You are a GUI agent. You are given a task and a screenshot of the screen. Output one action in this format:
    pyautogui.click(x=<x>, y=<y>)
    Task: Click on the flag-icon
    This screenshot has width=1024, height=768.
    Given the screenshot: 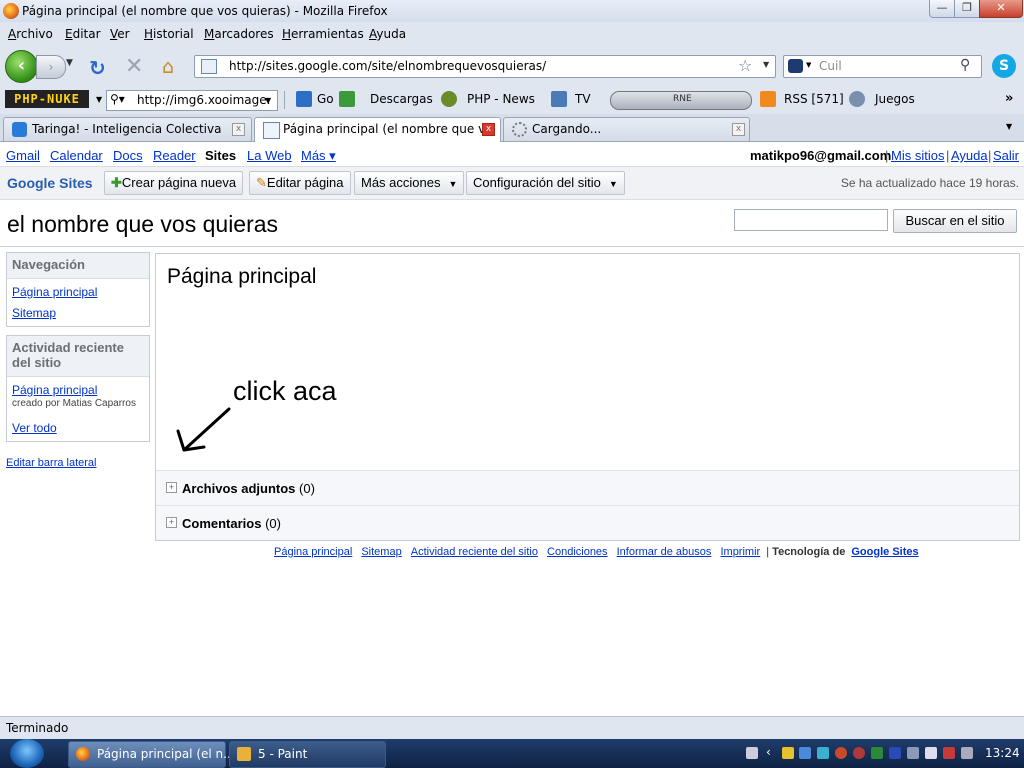 What is the action you would take?
    pyautogui.click(x=949, y=753)
    